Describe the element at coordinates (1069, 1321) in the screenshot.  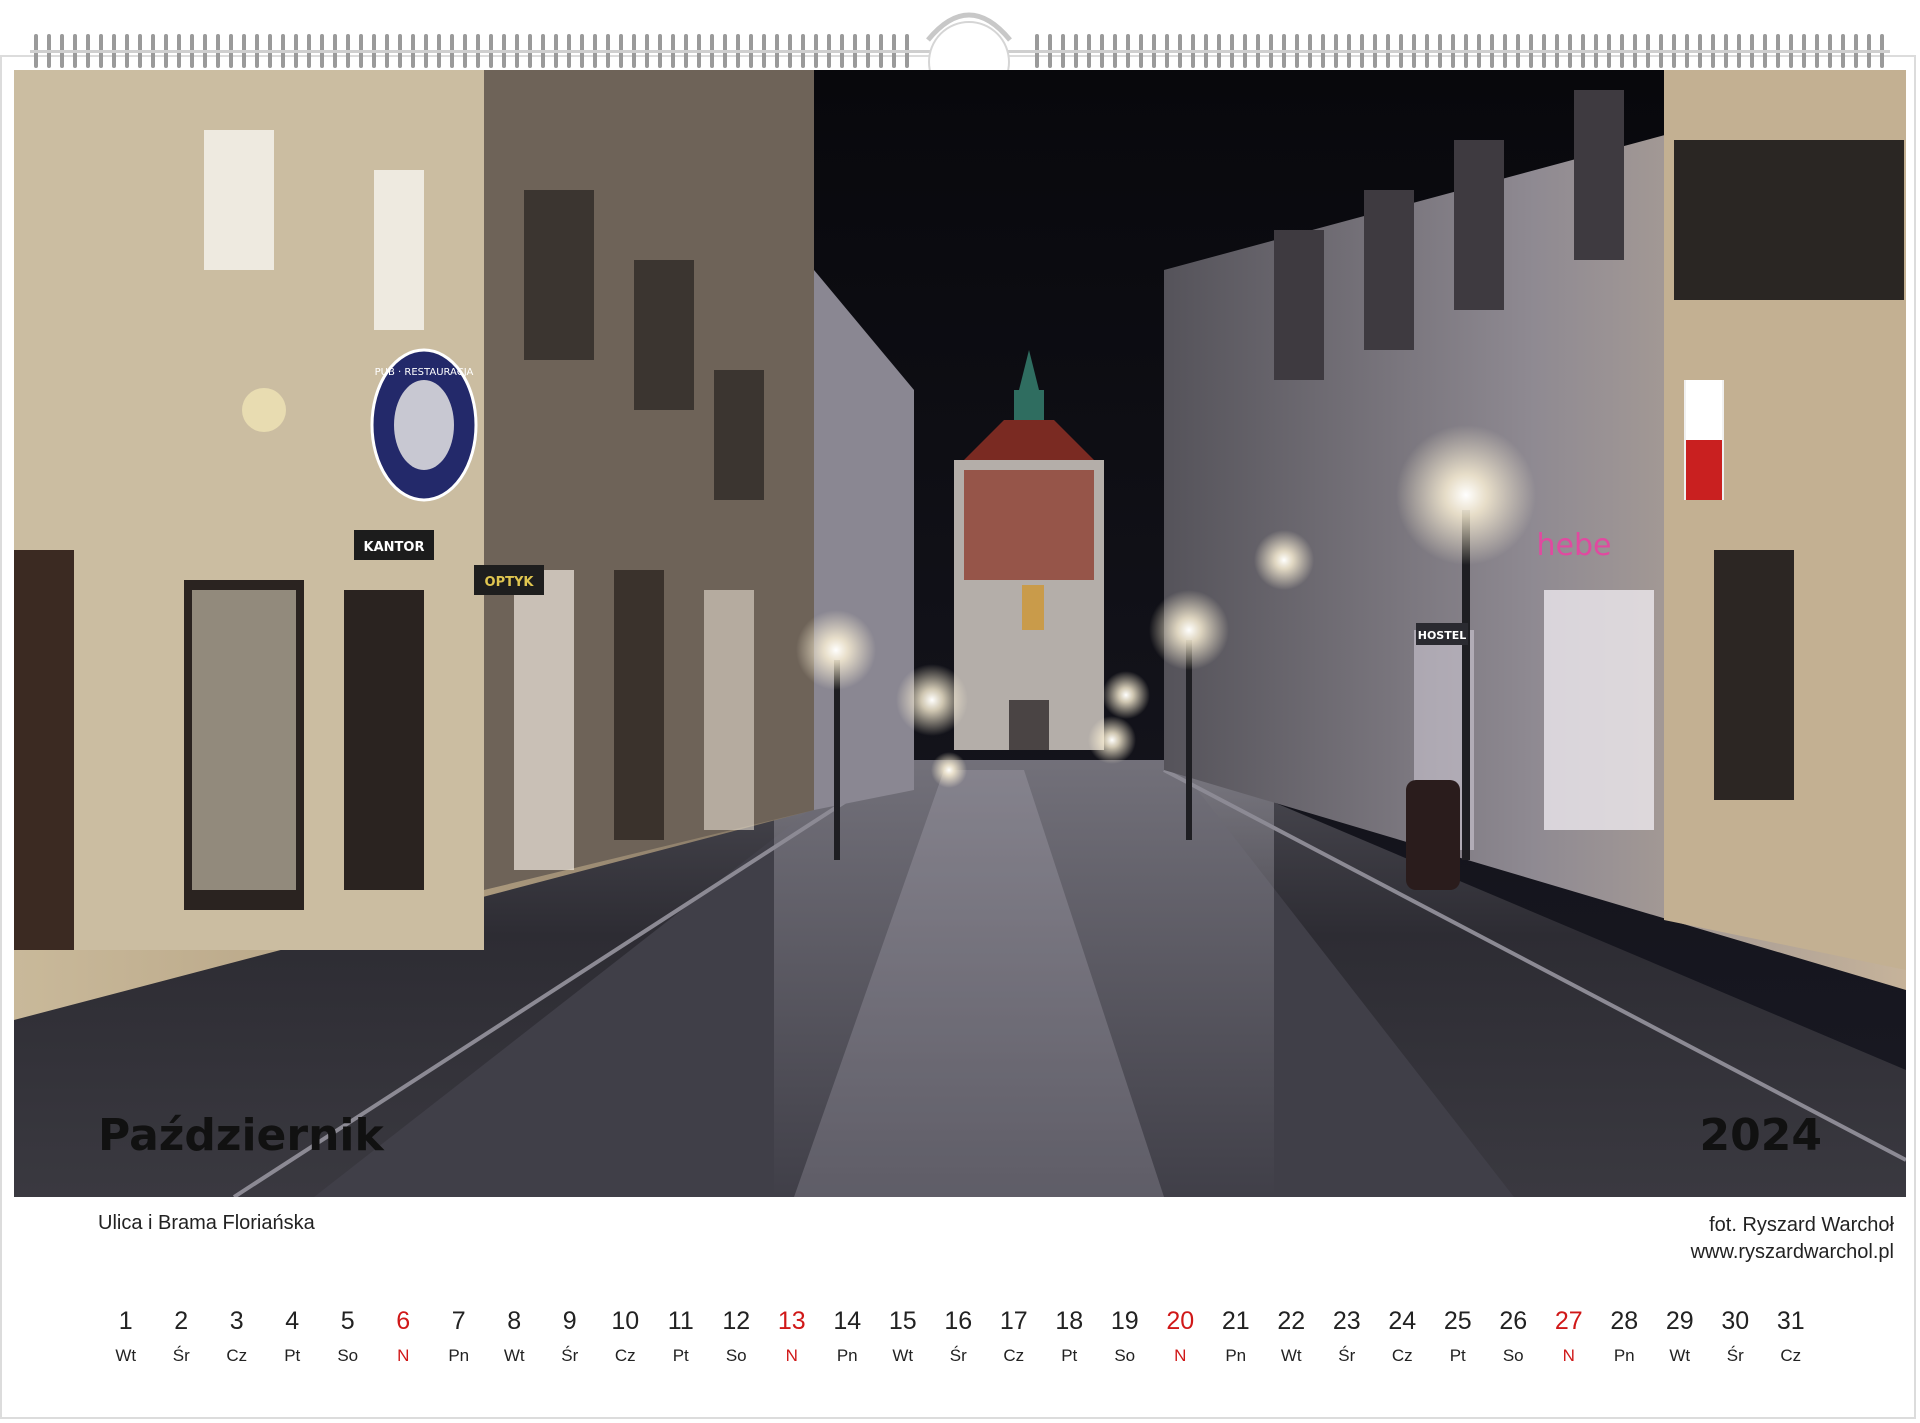
I see `day-number: 18` at that location.